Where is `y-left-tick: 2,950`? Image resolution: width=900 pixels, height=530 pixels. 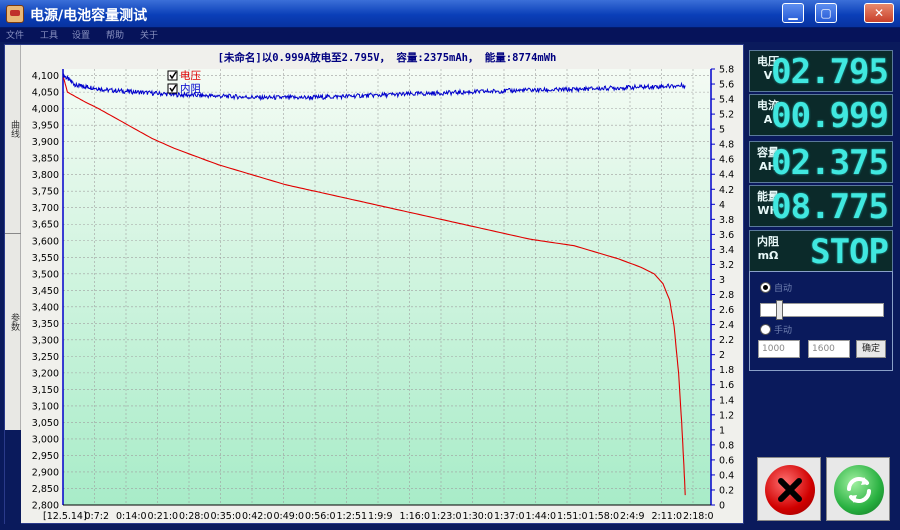
y-left-tick: 2,950 is located at coordinates (45, 456).